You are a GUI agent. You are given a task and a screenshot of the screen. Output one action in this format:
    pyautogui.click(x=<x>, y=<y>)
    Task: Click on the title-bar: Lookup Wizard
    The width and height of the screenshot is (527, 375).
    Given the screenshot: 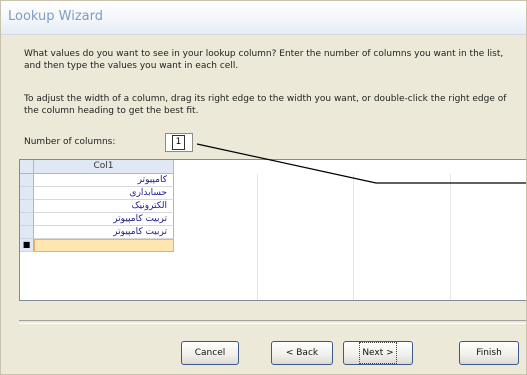 What is the action you would take?
    pyautogui.click(x=263, y=18)
    